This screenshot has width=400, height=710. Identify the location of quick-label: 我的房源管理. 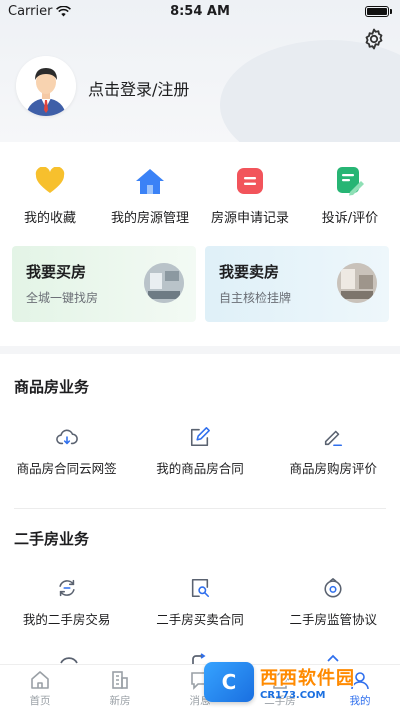
(149, 218).